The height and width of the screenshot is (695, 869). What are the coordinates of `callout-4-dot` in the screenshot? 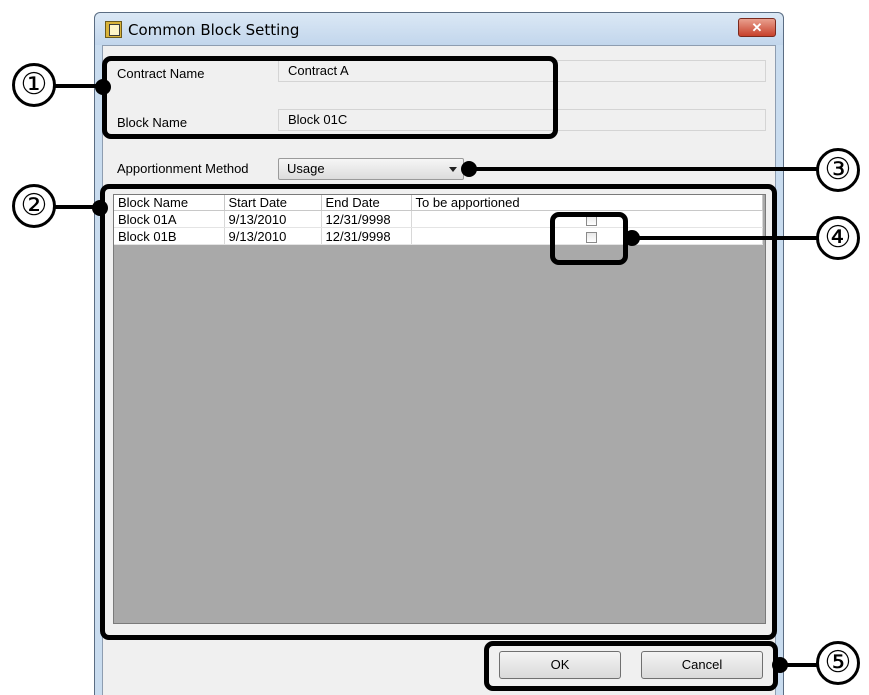 It's located at (632, 238).